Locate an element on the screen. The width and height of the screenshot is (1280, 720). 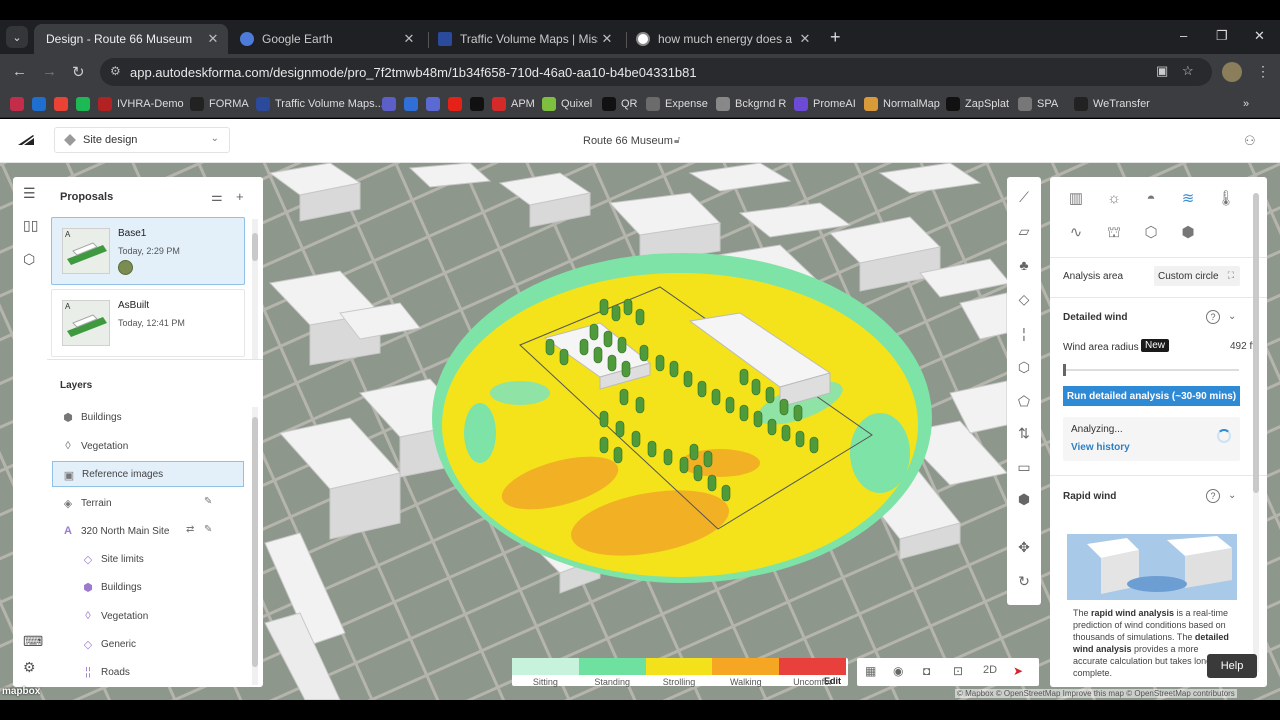
browser-menu-icon: ⋮ is located at coordinates (1263, 71).